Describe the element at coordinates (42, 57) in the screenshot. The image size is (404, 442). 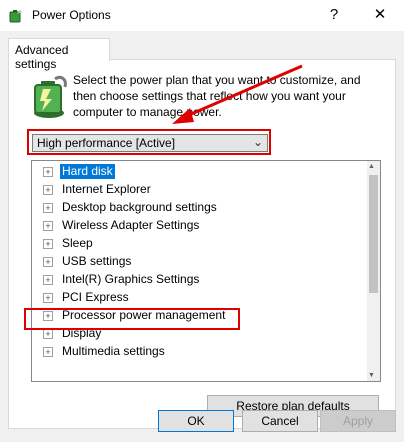
I see `tab-label: Advanced settings` at that location.